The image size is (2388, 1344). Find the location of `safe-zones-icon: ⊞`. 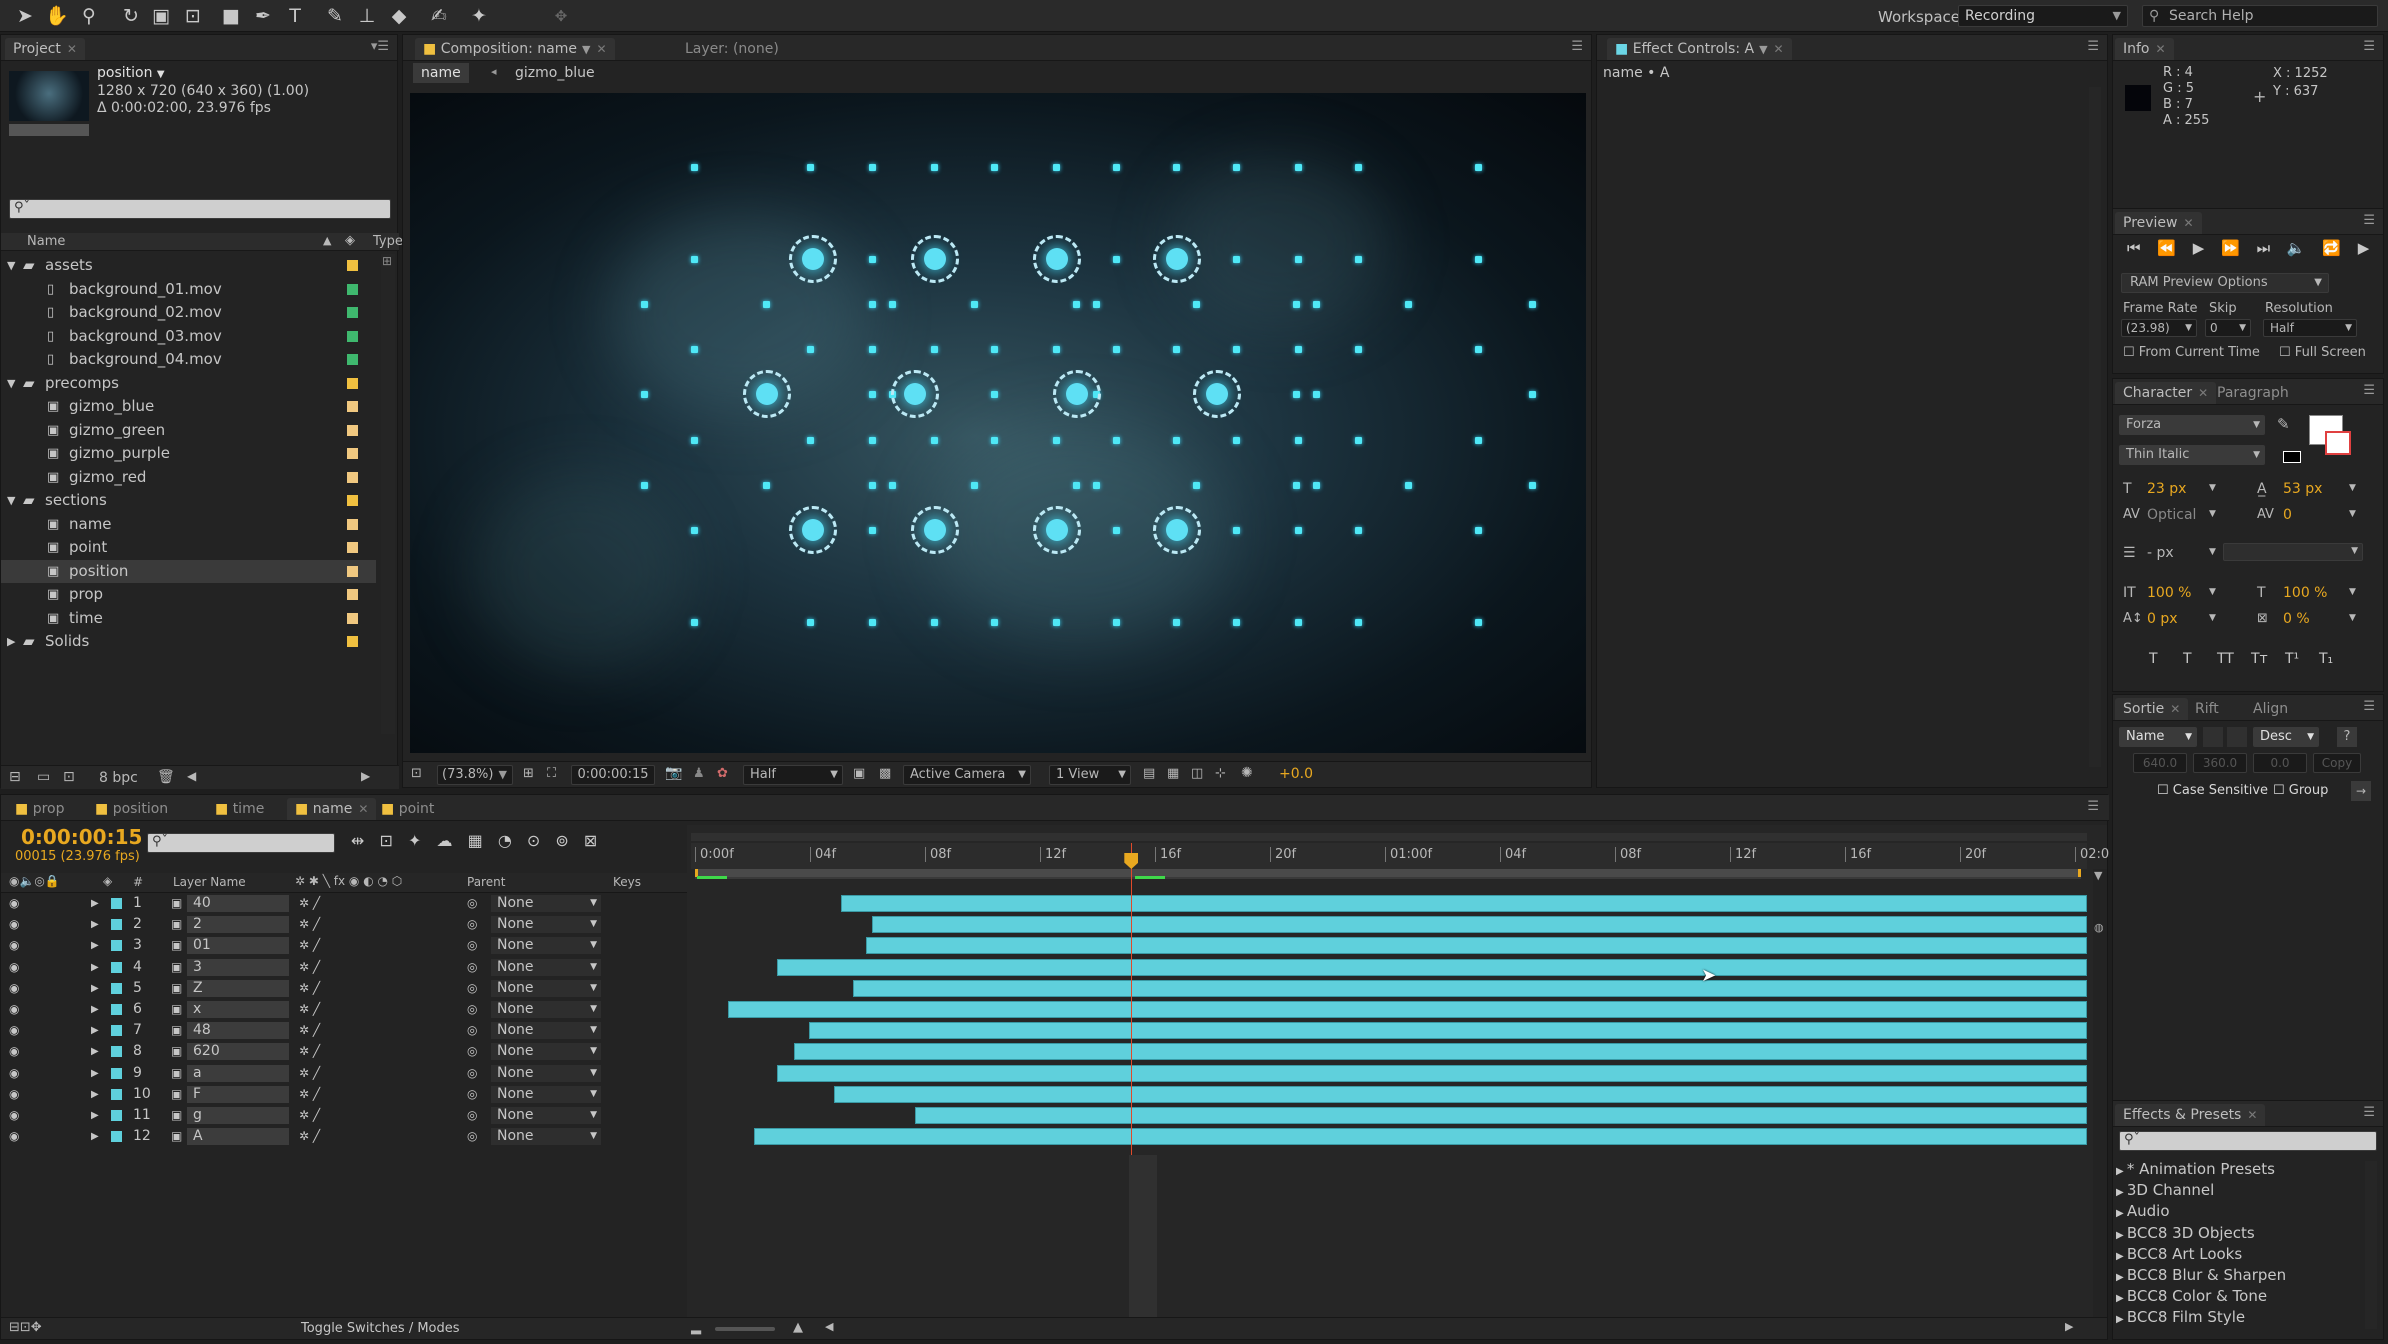

safe-zones-icon: ⊞ is located at coordinates (528, 773).